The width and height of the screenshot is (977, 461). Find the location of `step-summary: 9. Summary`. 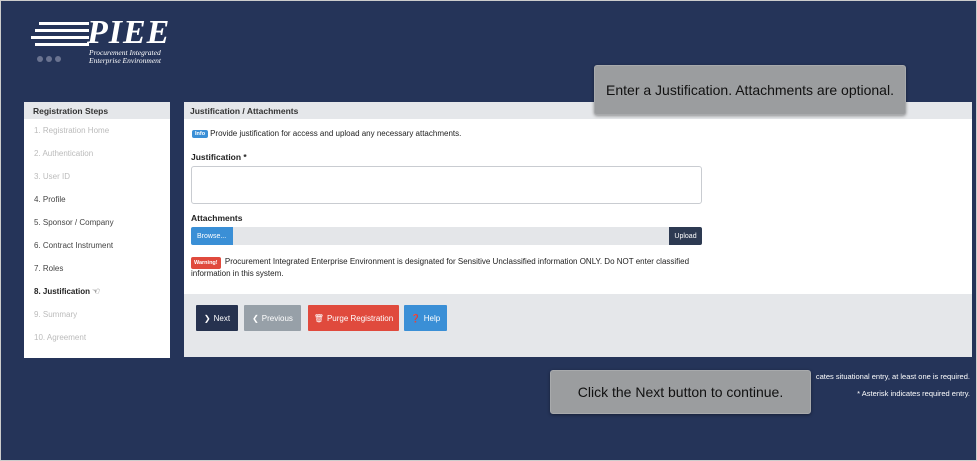

step-summary: 9. Summary is located at coordinates (56, 314).